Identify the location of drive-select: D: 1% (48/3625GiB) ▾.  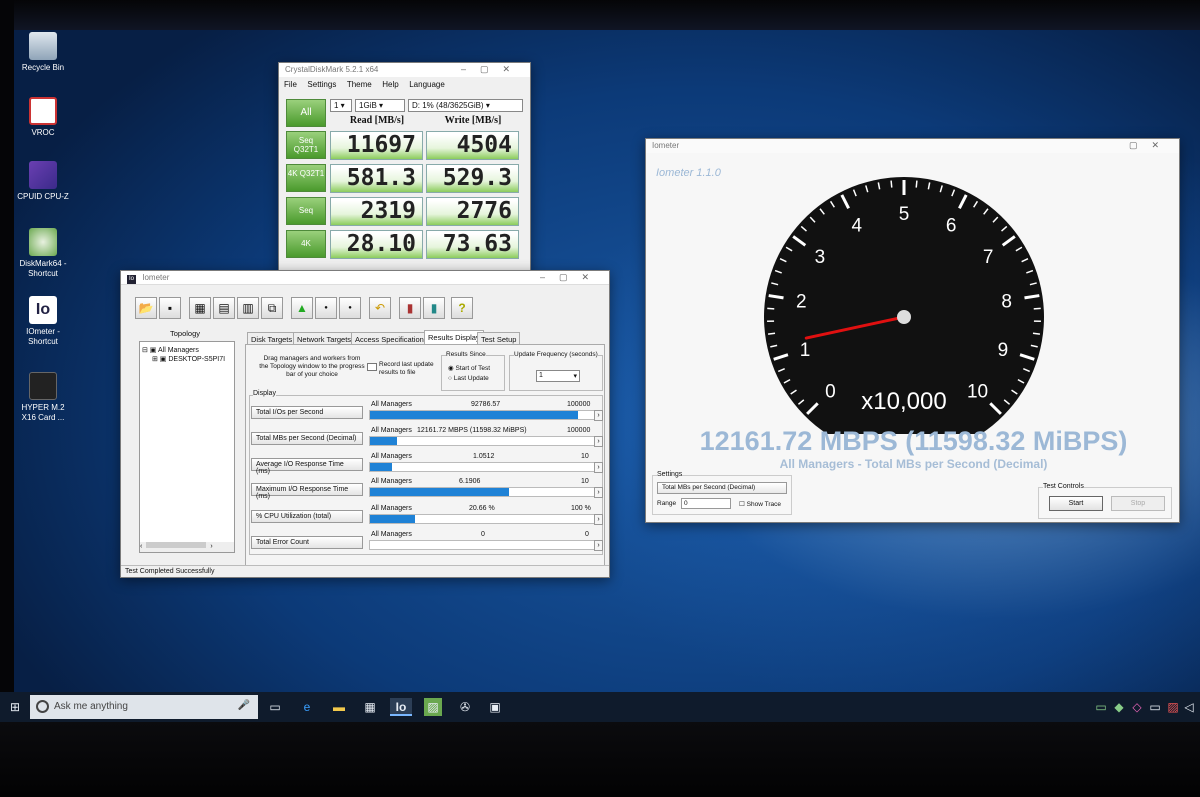
(465, 105).